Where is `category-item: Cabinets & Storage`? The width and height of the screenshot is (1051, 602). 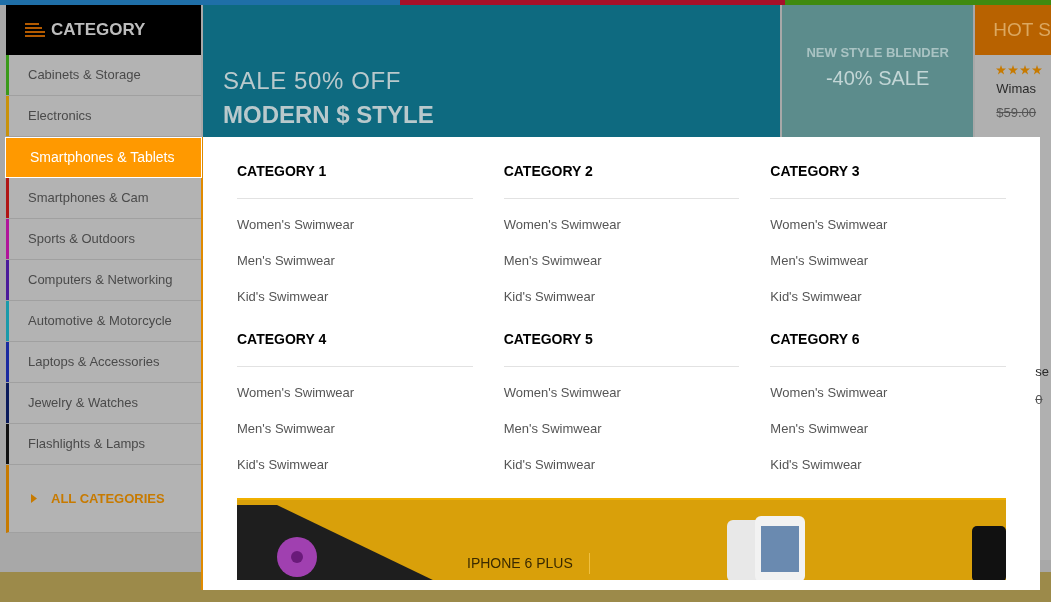
category-item: Cabinets & Storage is located at coordinates (103, 75).